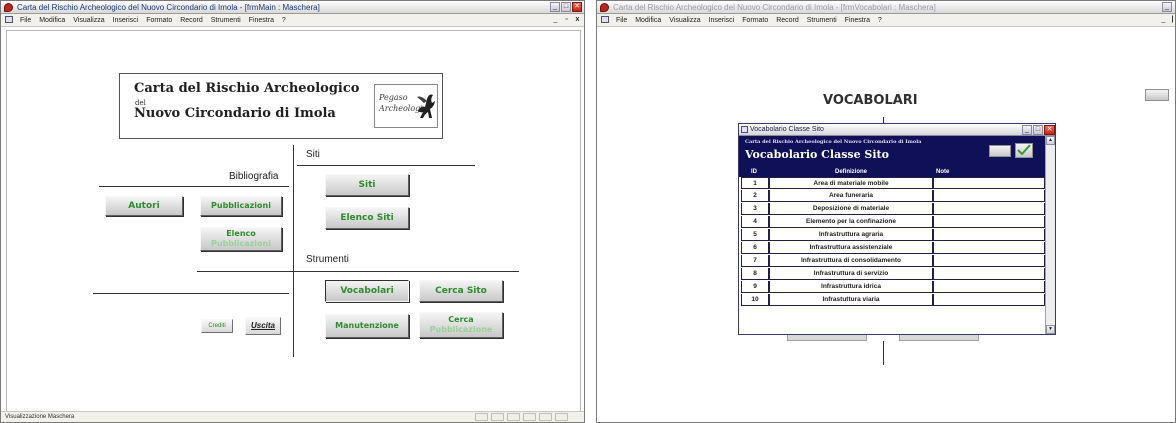 This screenshot has height=423, width=1176. What do you see at coordinates (1049, 130) in the screenshot?
I see `dialog-close-button: ✕` at bounding box center [1049, 130].